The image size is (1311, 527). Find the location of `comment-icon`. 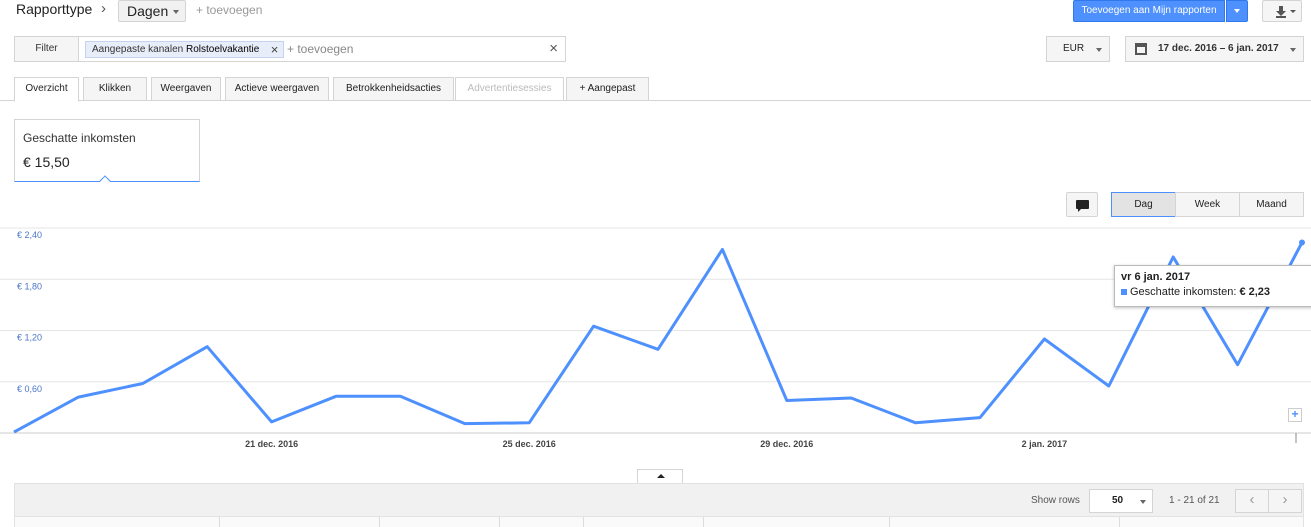

comment-icon is located at coordinates (1082, 206).